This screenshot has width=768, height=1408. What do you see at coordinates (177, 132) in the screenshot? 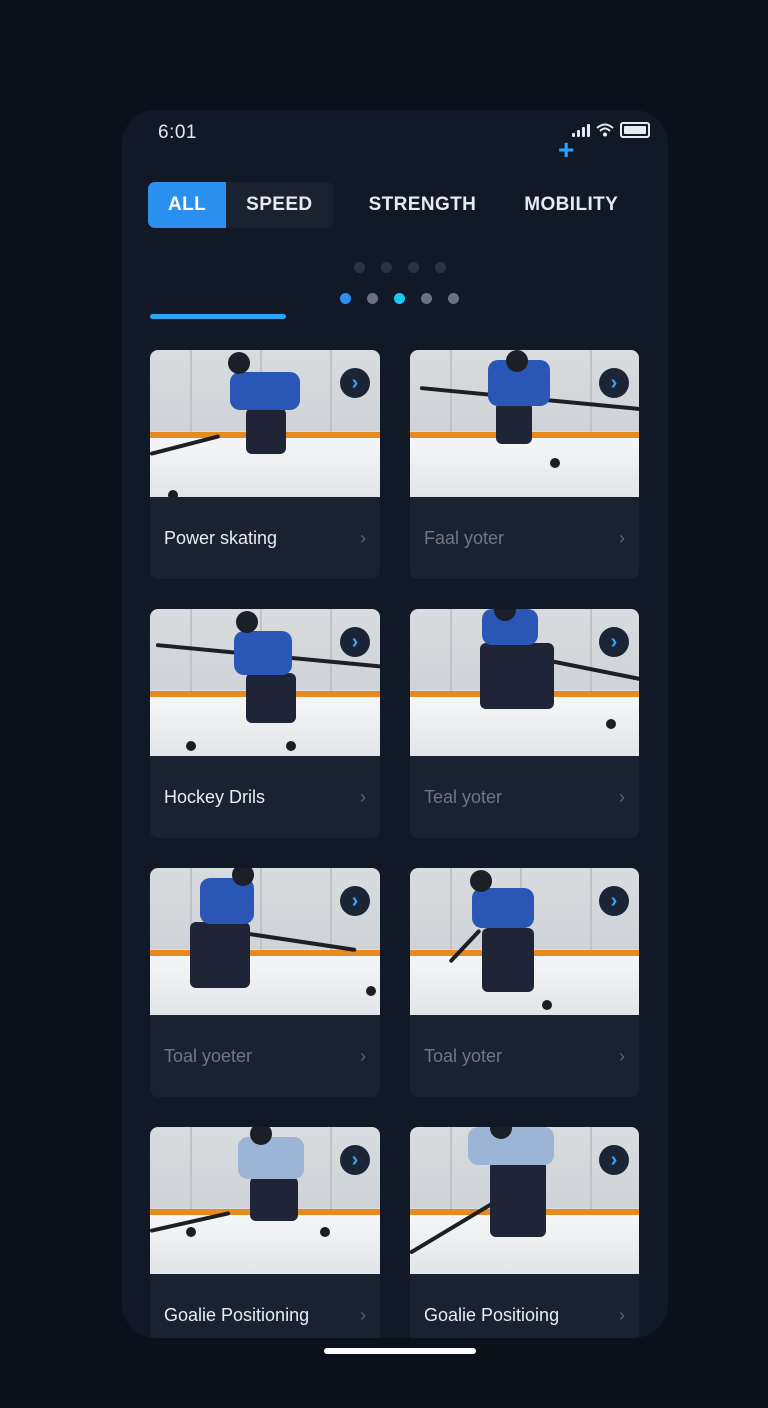
I see `status-time: 6:01` at bounding box center [177, 132].